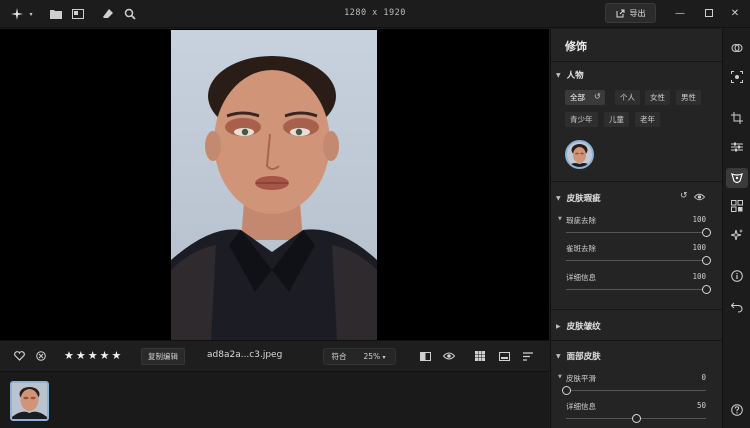  I want to click on filter-chip-female: 女性, so click(657, 97).